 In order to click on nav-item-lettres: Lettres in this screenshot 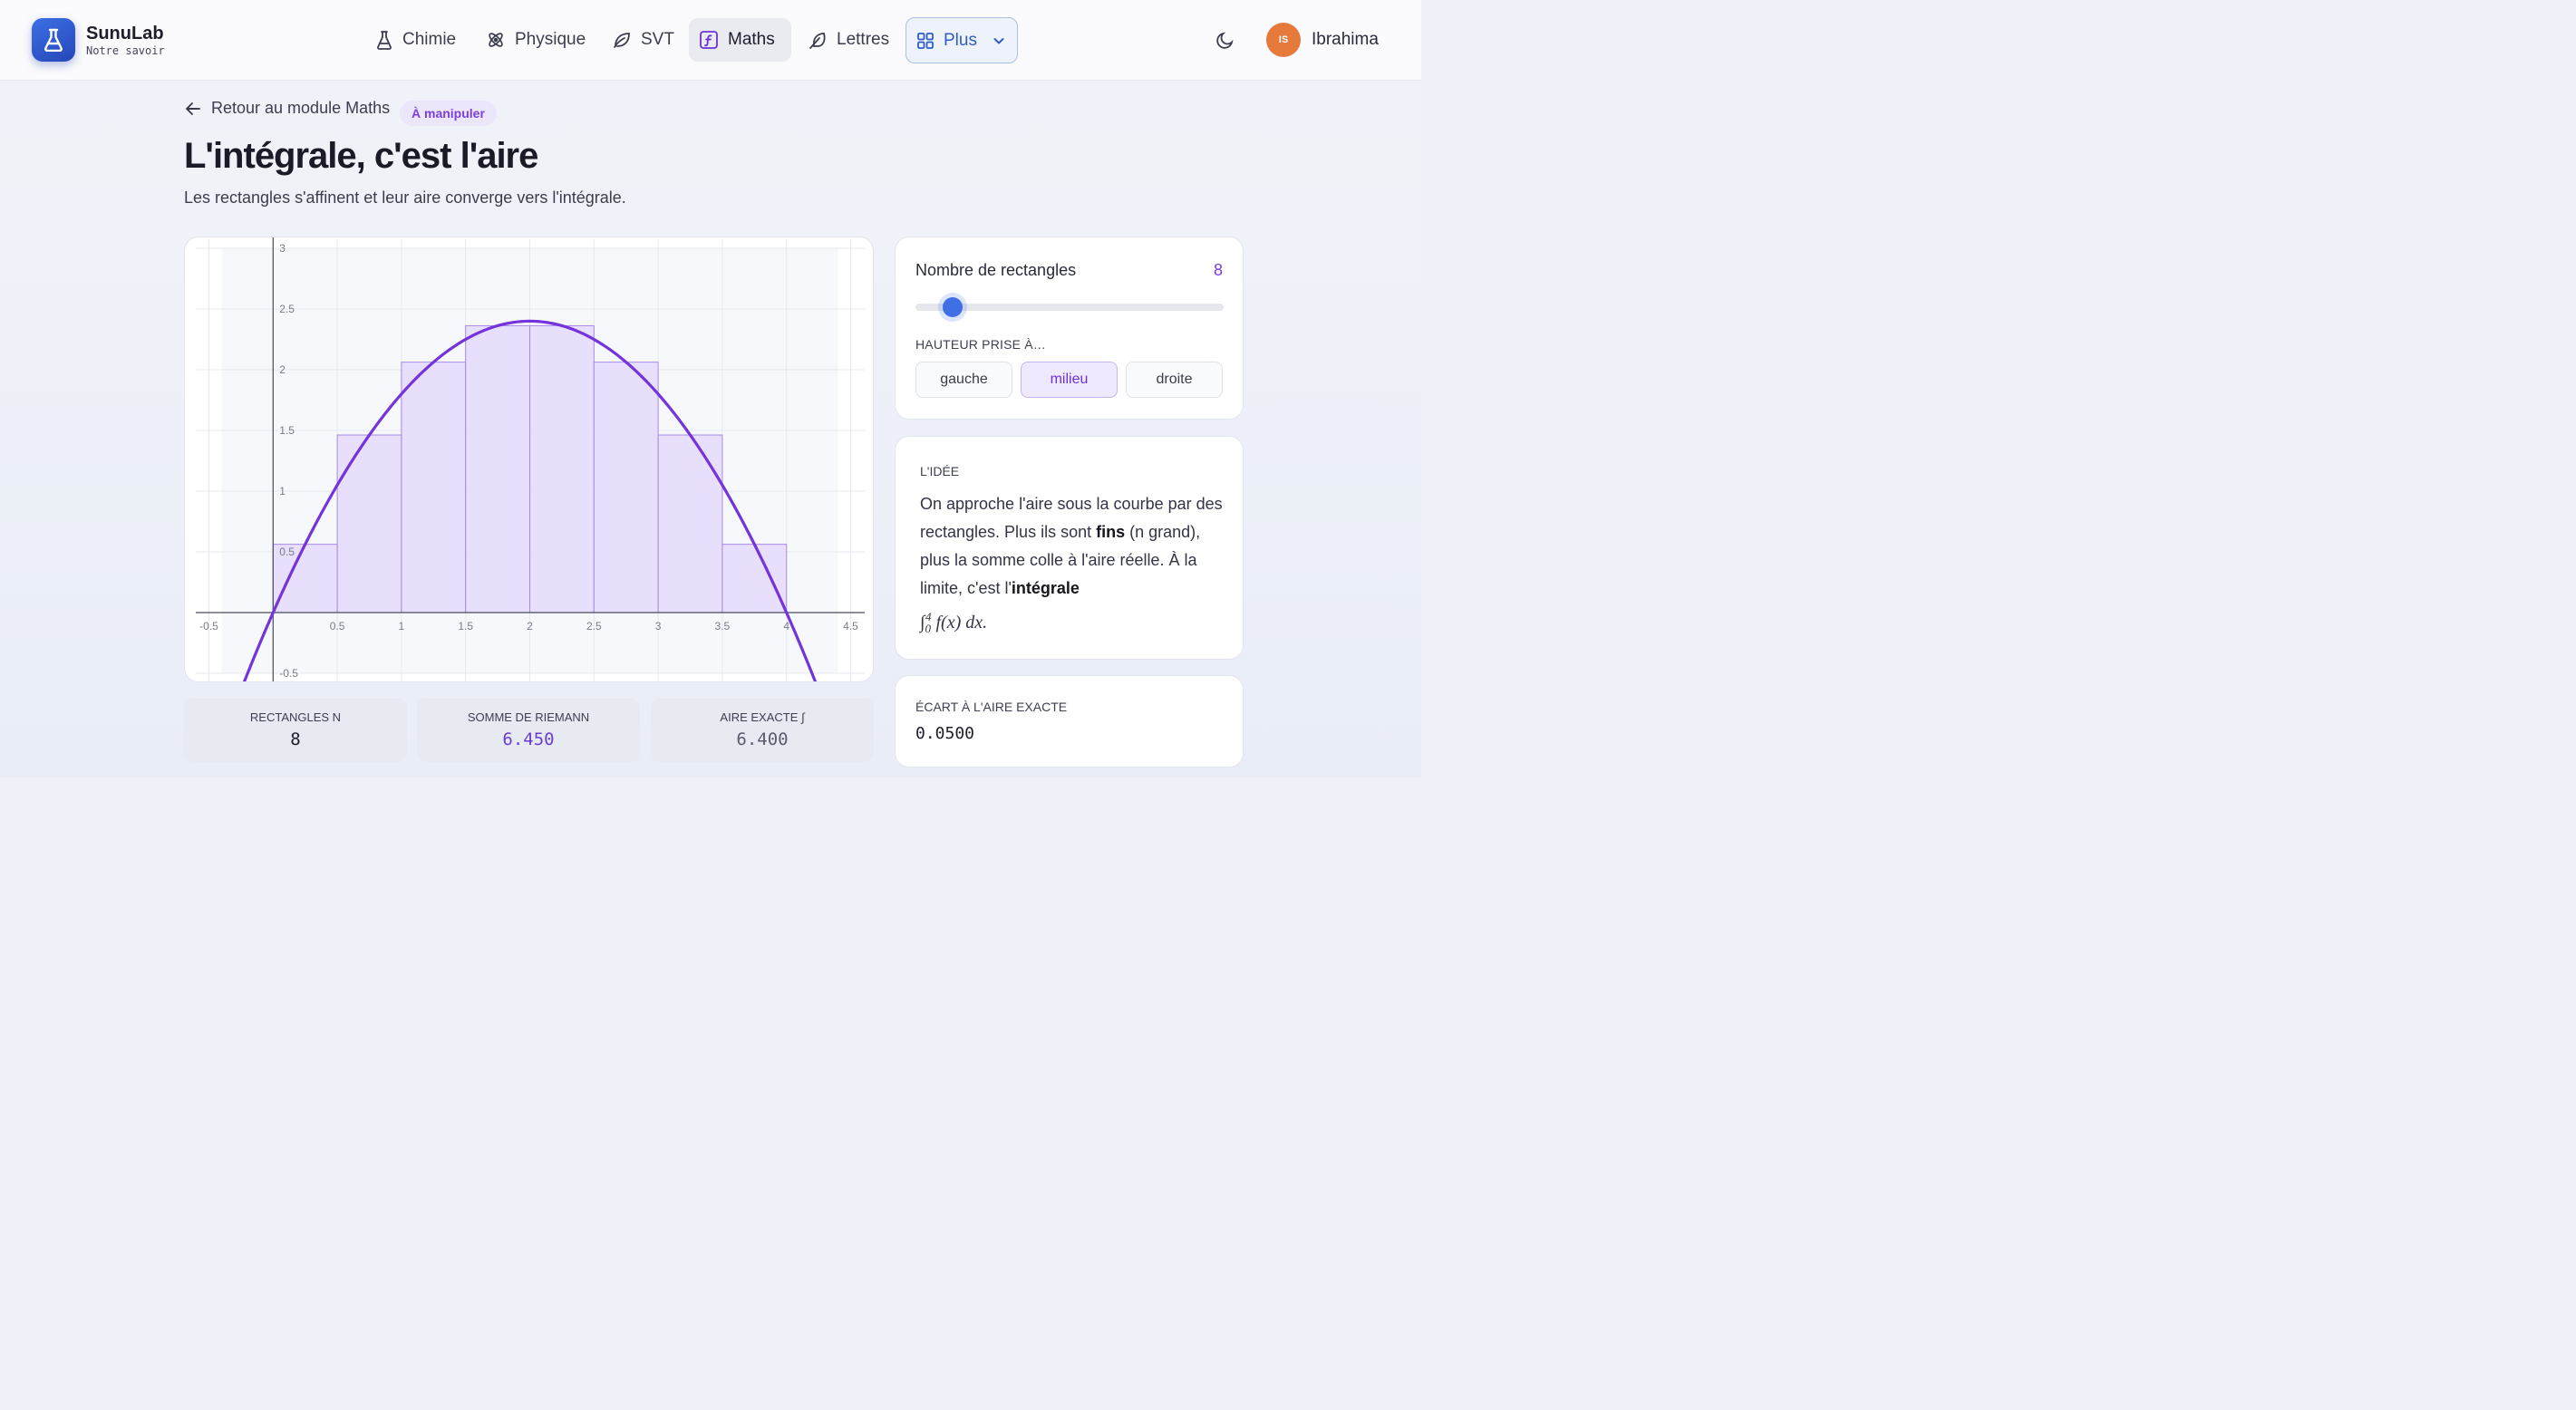, I will do `click(848, 40)`.